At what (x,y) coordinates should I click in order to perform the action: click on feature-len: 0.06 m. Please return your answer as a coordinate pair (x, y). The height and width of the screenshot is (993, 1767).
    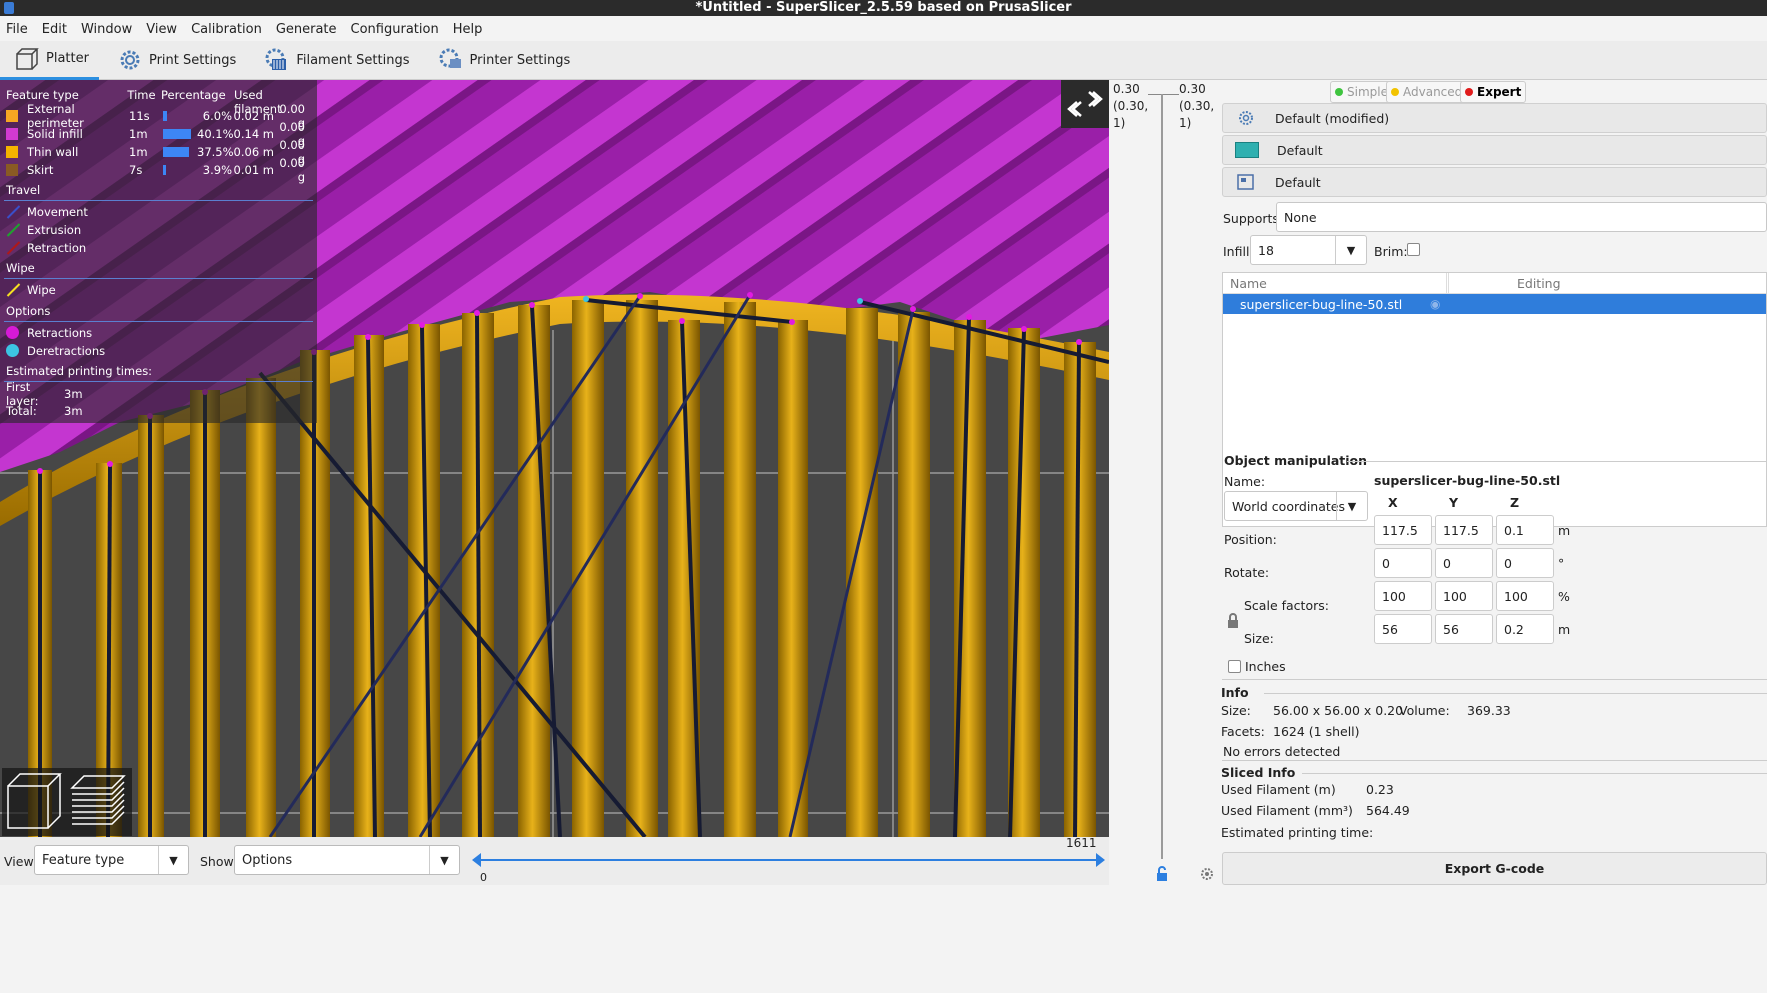
    Looking at the image, I should click on (253, 151).